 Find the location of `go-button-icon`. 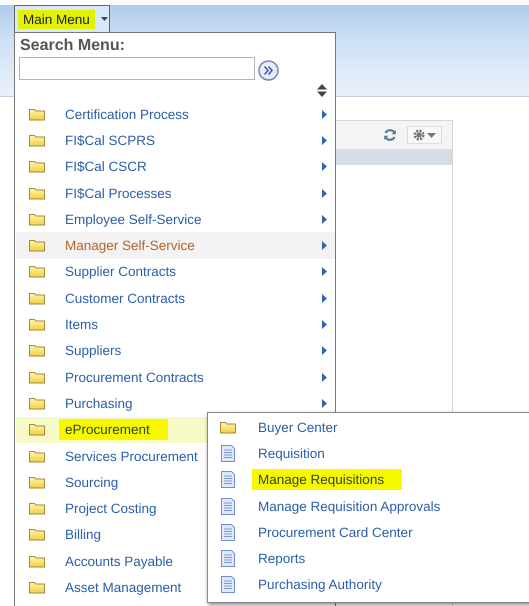

go-button-icon is located at coordinates (268, 70).